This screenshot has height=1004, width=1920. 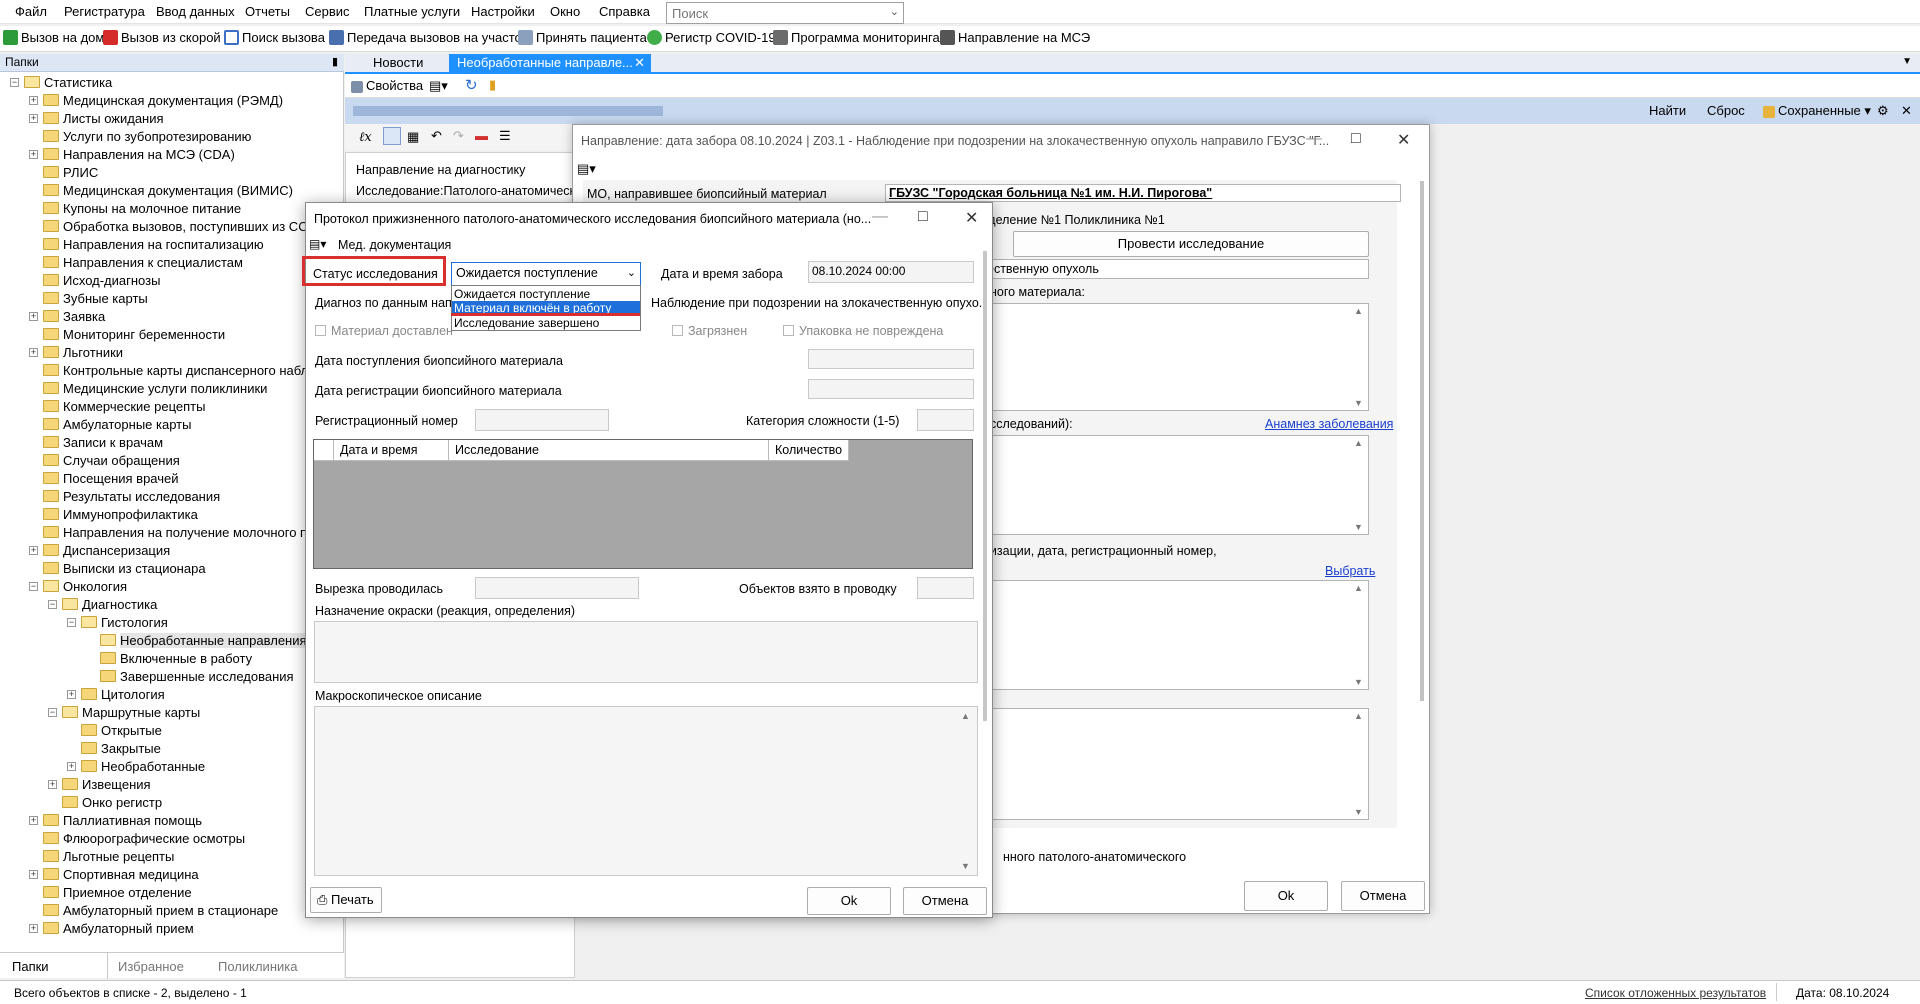 I want to click on status-select: Ожидается поступление ⌄, so click(x=546, y=274).